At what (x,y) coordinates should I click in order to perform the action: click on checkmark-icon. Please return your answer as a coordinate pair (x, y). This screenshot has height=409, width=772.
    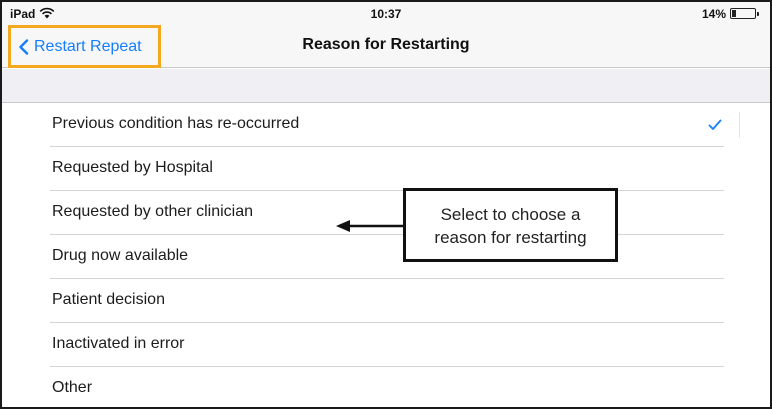
    Looking at the image, I should click on (715, 124).